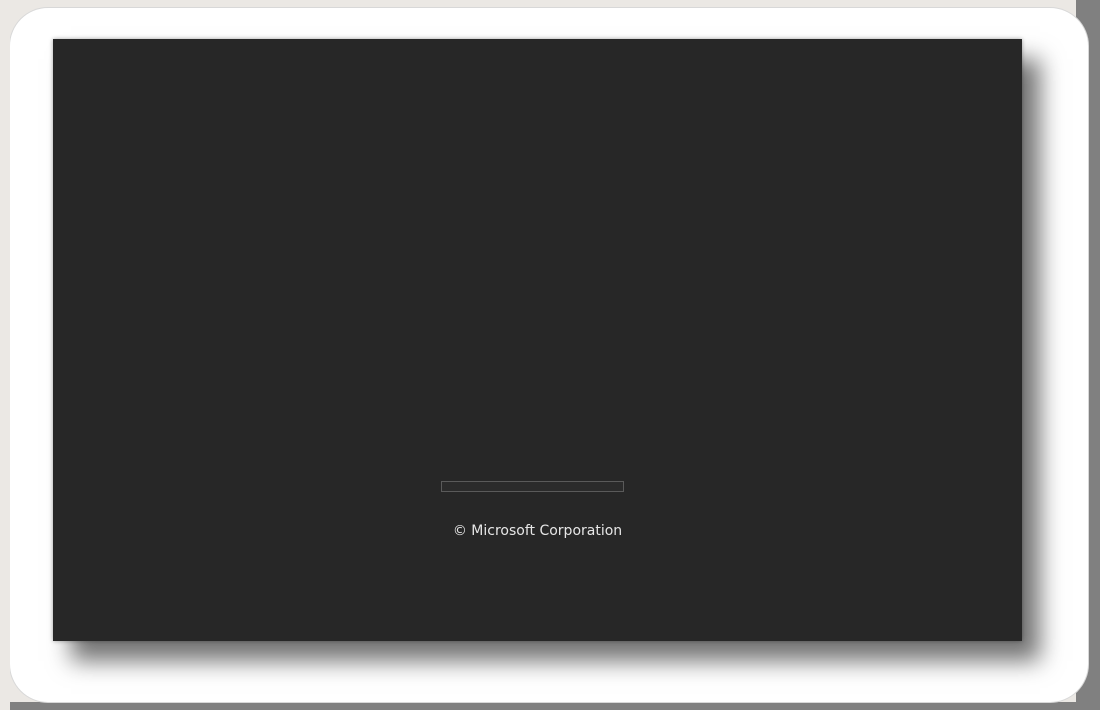 This screenshot has width=1100, height=710. What do you see at coordinates (5, 355) in the screenshot?
I see `frame-left-edge` at bounding box center [5, 355].